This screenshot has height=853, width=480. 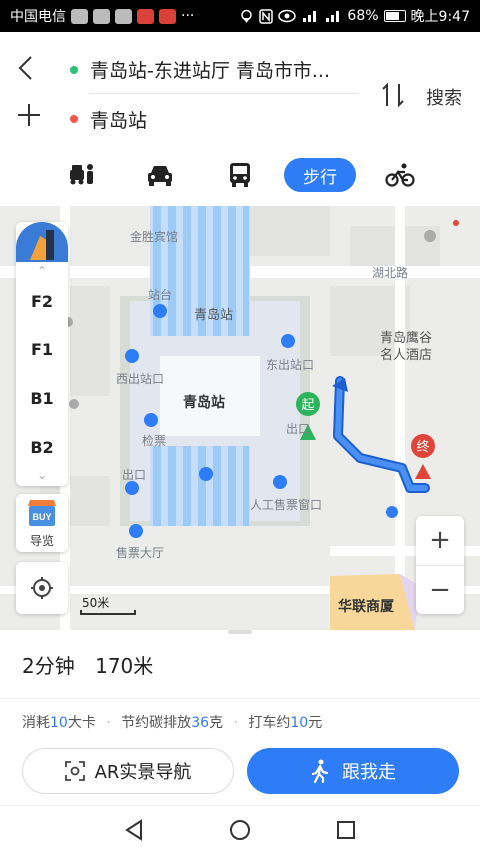 What do you see at coordinates (286, 505) in the screenshot?
I see `map-label-manual-ticket: 人工售票窗口` at bounding box center [286, 505].